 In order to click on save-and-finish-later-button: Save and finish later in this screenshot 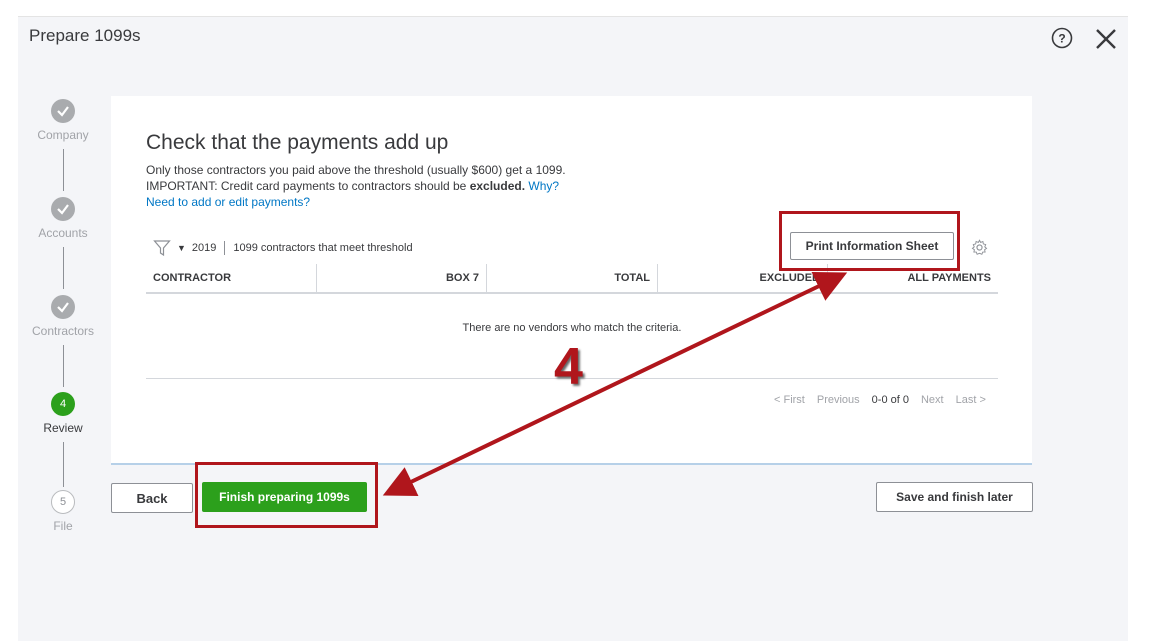, I will do `click(954, 497)`.